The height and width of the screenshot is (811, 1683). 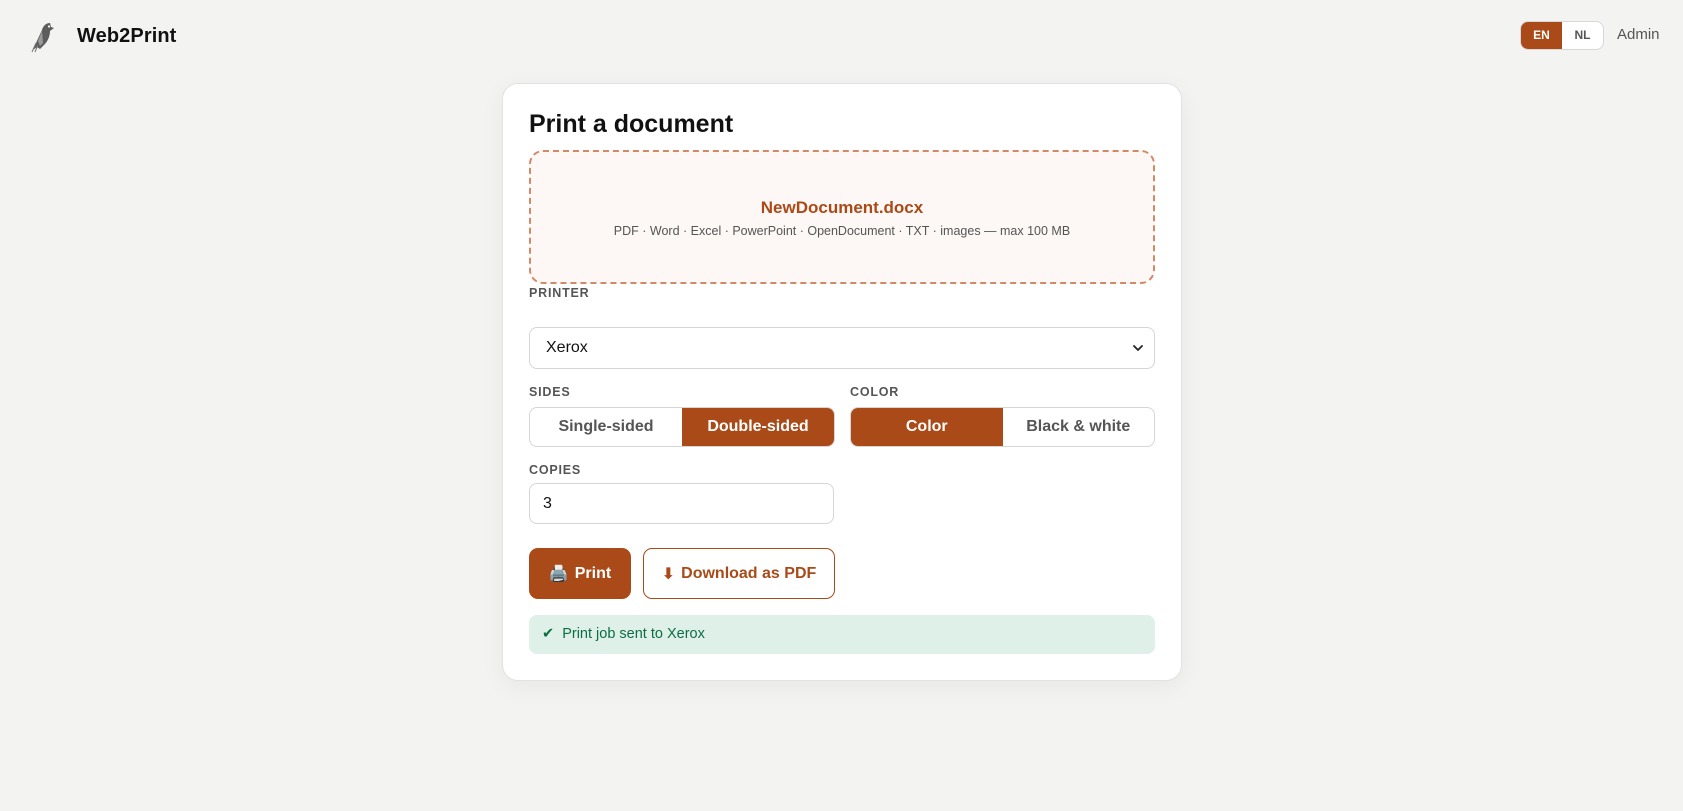 What do you see at coordinates (631, 124) in the screenshot?
I see `page-title: Print a document` at bounding box center [631, 124].